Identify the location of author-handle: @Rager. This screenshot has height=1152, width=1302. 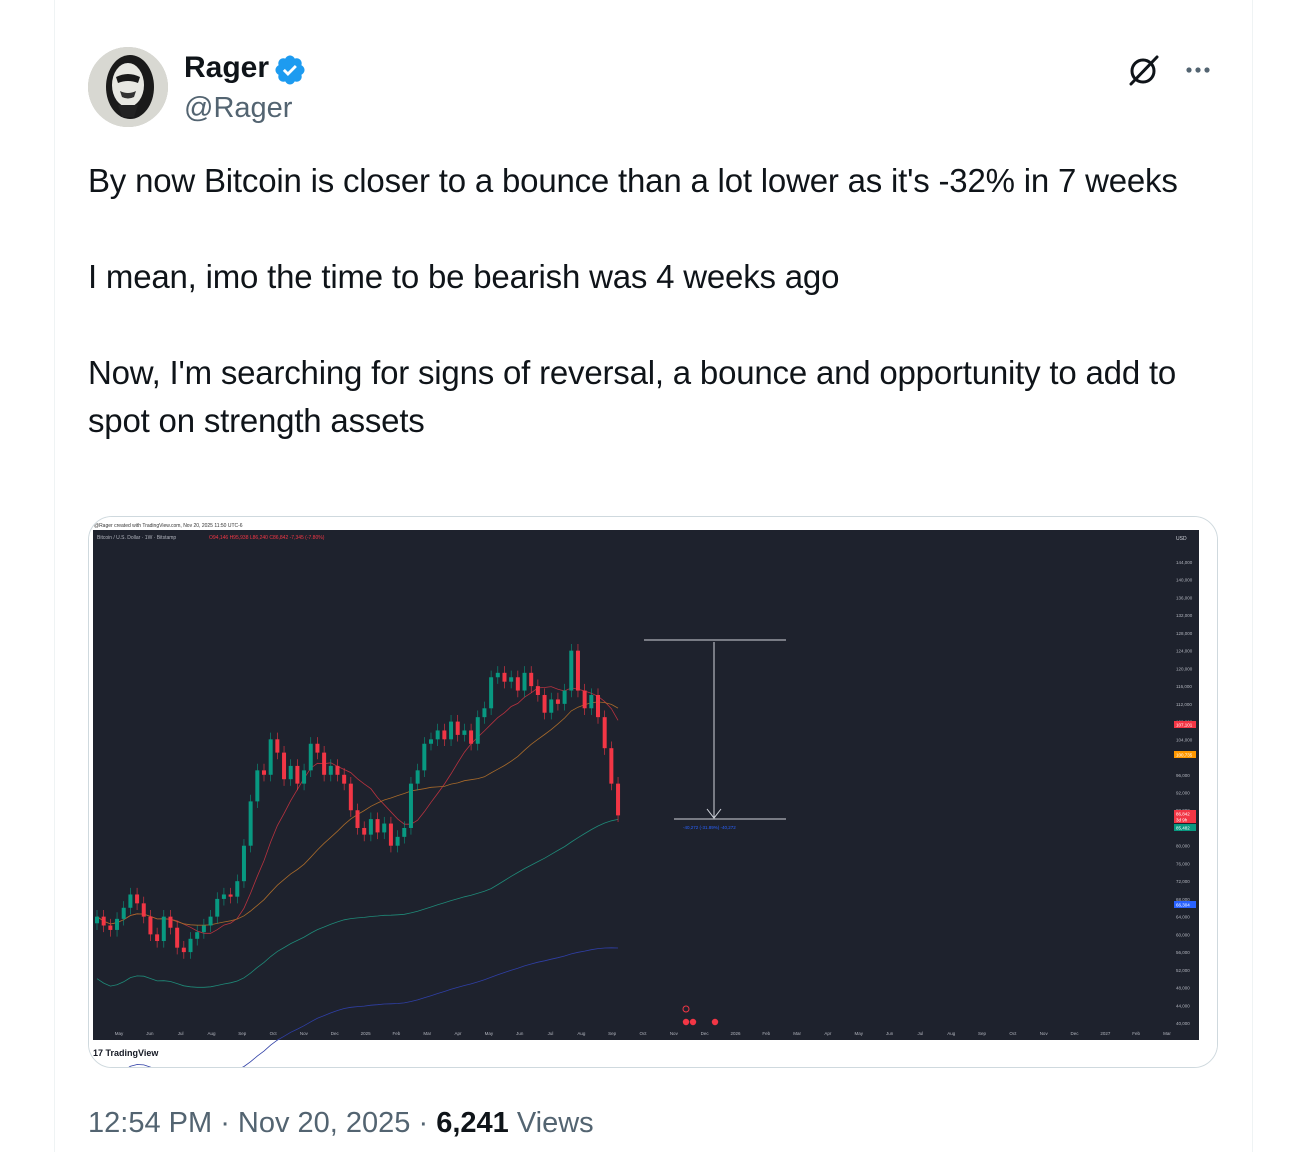
(238, 108).